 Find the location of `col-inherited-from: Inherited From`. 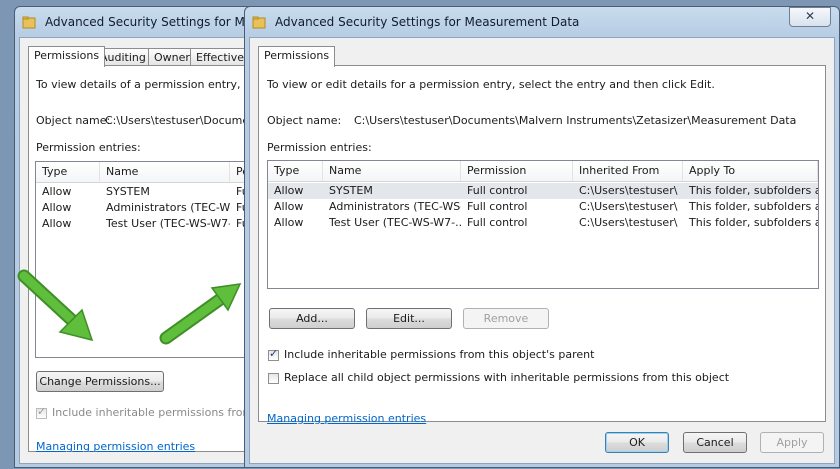

col-inherited-from: Inherited From is located at coordinates (628, 171).